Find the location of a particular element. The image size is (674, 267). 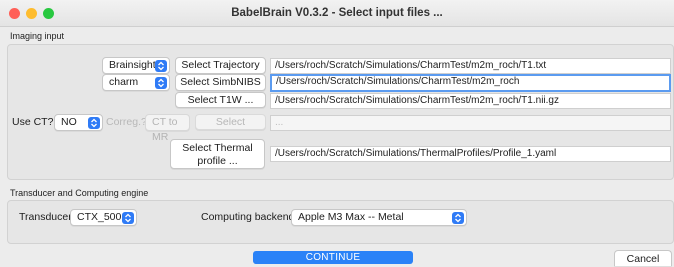

transducer-popup: CTX_500 is located at coordinates (103, 217).